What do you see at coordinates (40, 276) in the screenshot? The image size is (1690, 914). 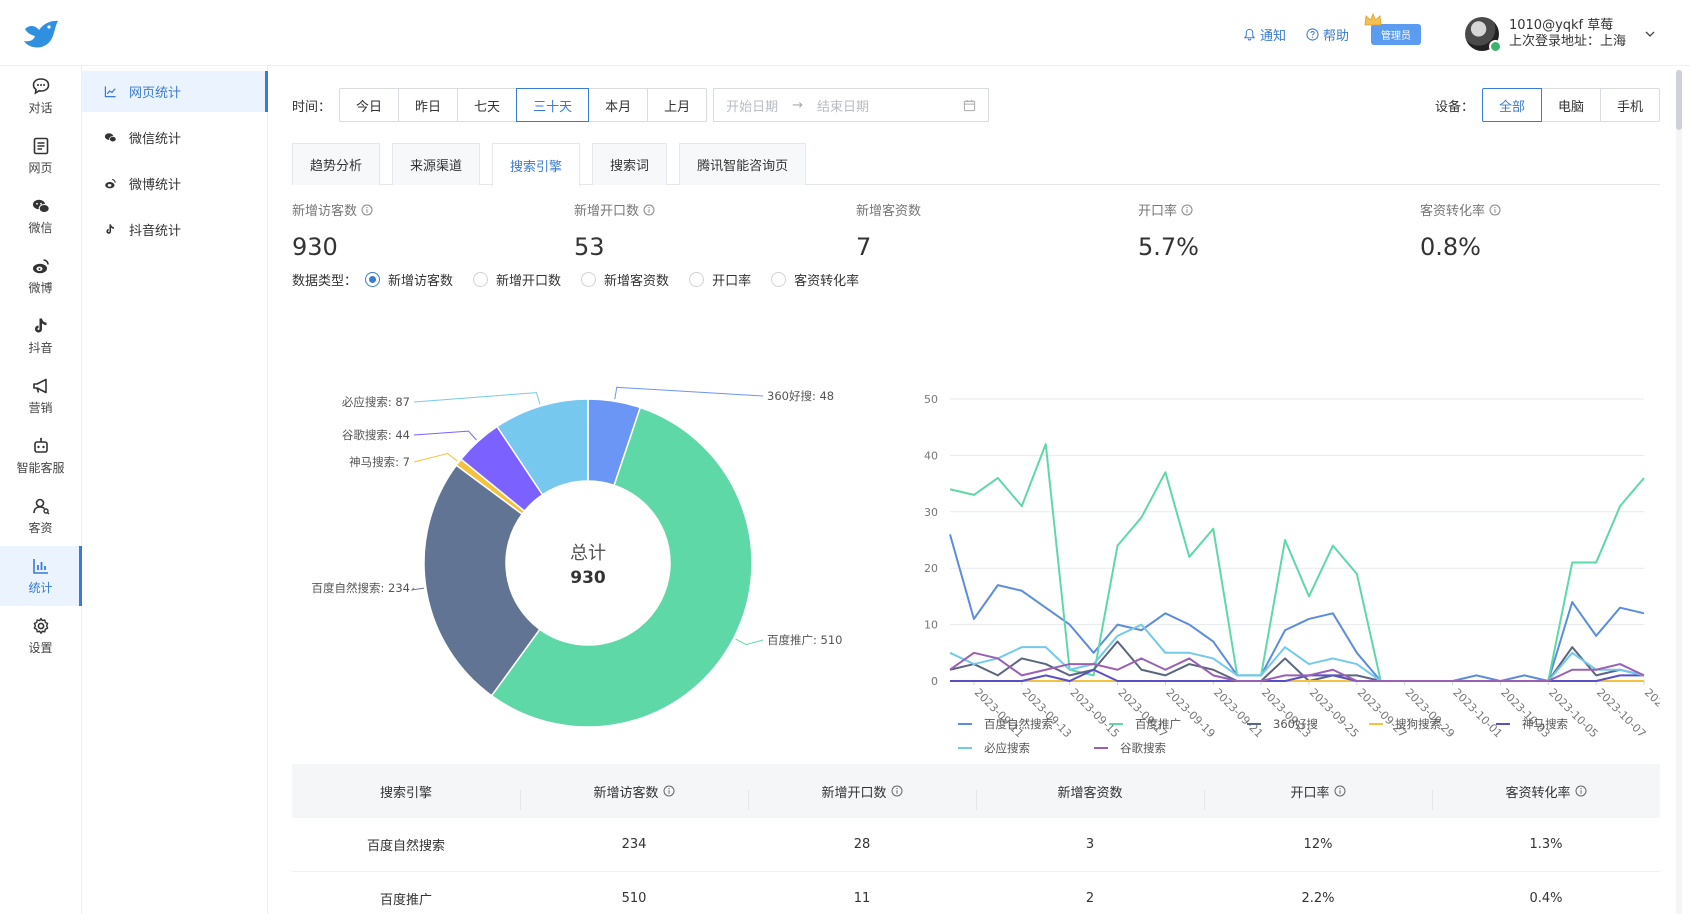 I see `rail-item-weibo: 微博` at bounding box center [40, 276].